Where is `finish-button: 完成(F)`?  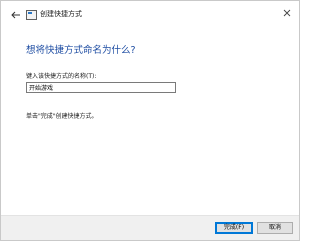
finish-button: 完成(F) is located at coordinates (234, 228).